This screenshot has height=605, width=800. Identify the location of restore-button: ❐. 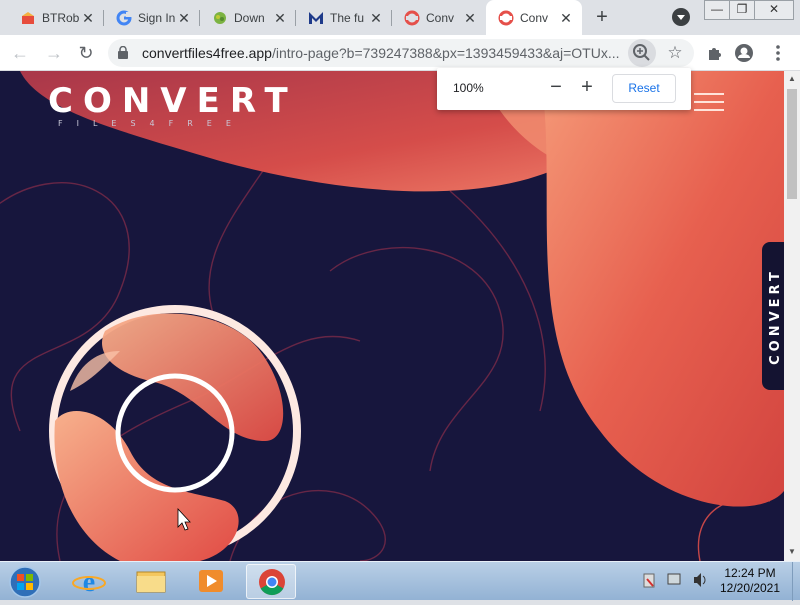
(742, 10).